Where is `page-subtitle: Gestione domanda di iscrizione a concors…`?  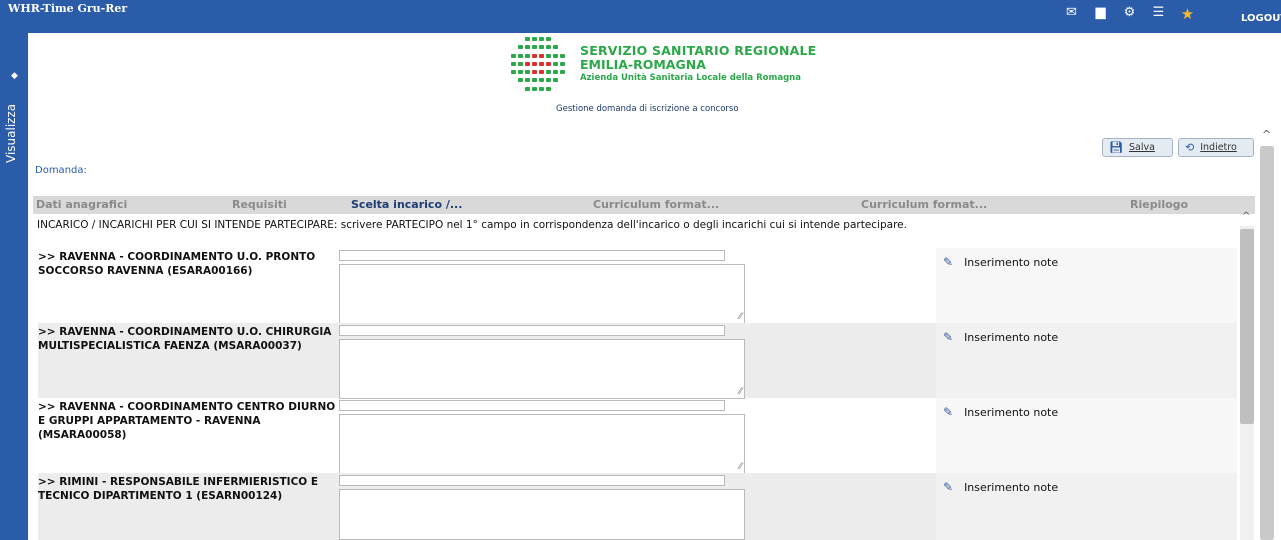
page-subtitle: Gestione domanda di iscrizione a concors… is located at coordinates (647, 109).